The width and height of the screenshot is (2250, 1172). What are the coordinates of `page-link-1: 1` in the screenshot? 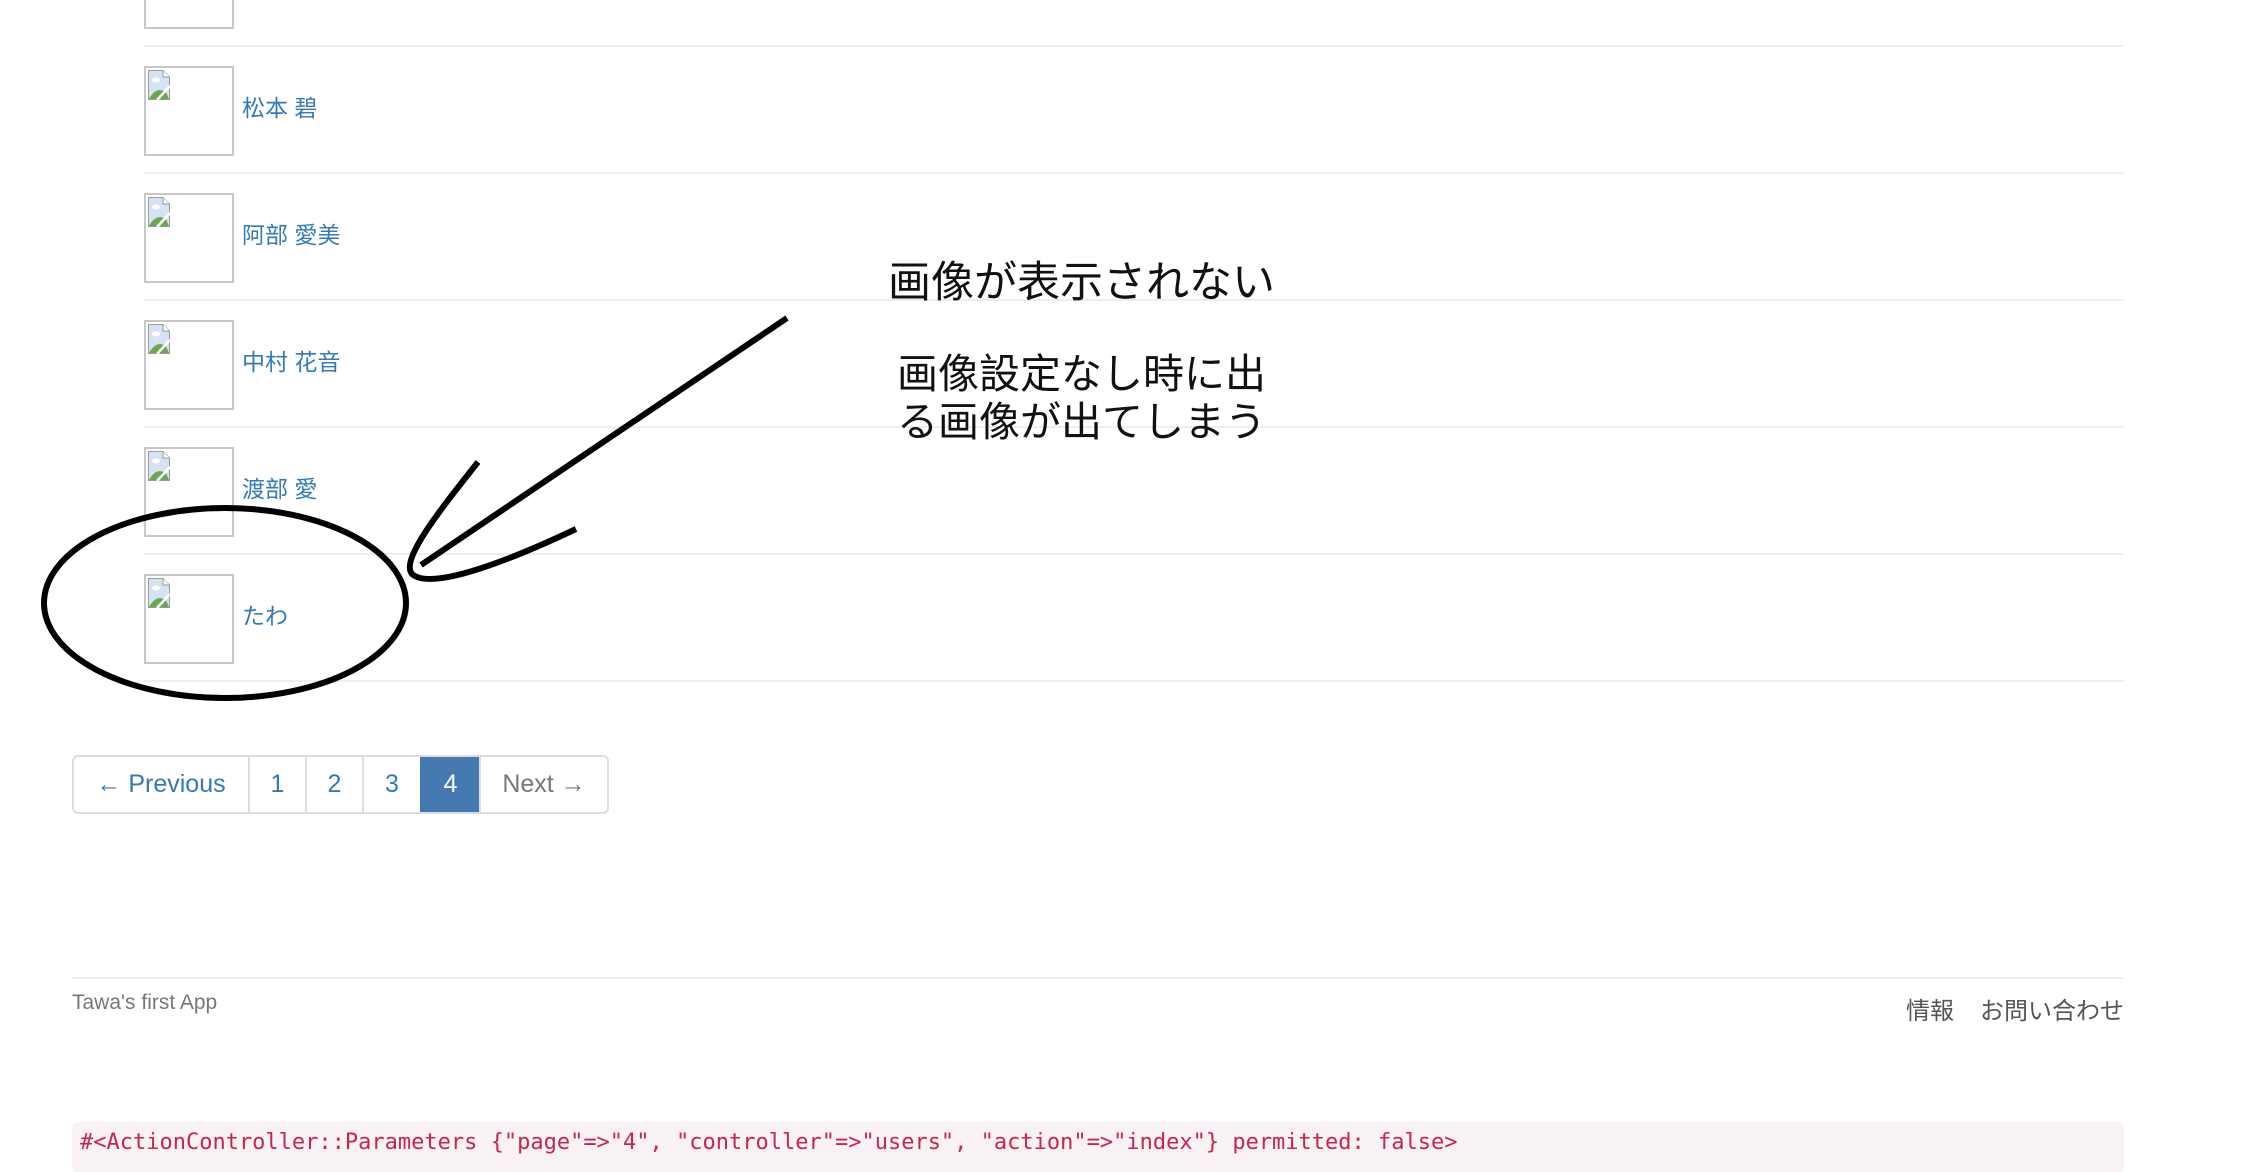 It's located at (276, 784).